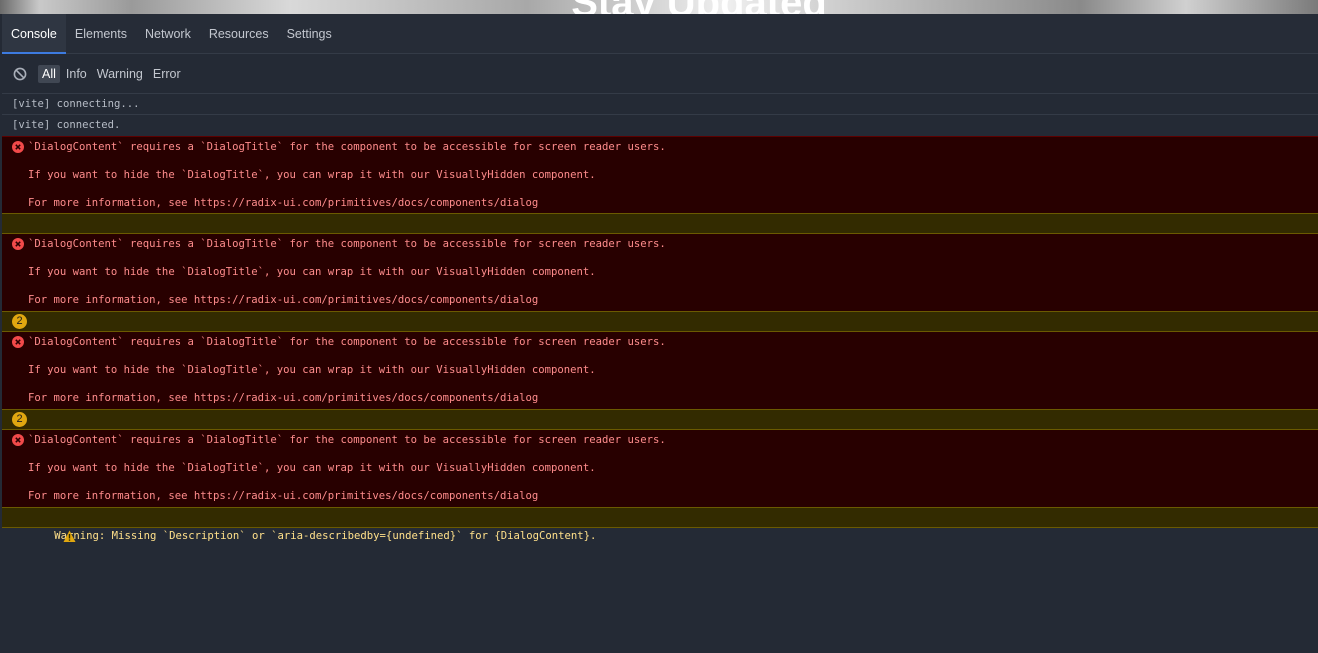 The image size is (1318, 653). I want to click on filter-warning-button: Warning, so click(120, 74).